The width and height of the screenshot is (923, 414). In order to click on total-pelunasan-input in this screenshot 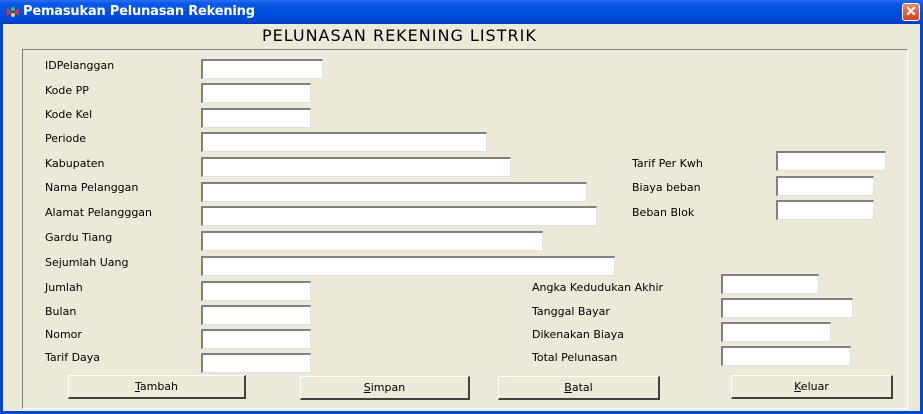, I will do `click(786, 356)`.